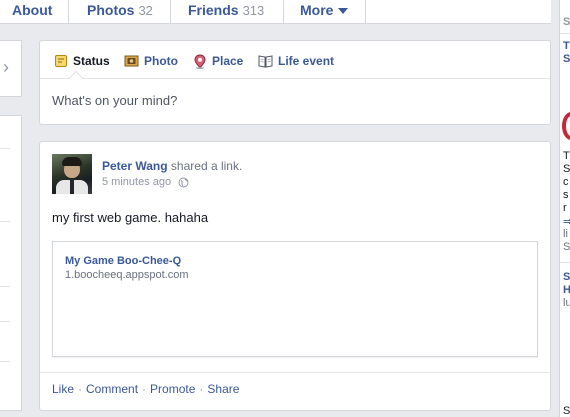 The width and height of the screenshot is (570, 417). What do you see at coordinates (566, 195) in the screenshot?
I see `sidebar-text: s` at bounding box center [566, 195].